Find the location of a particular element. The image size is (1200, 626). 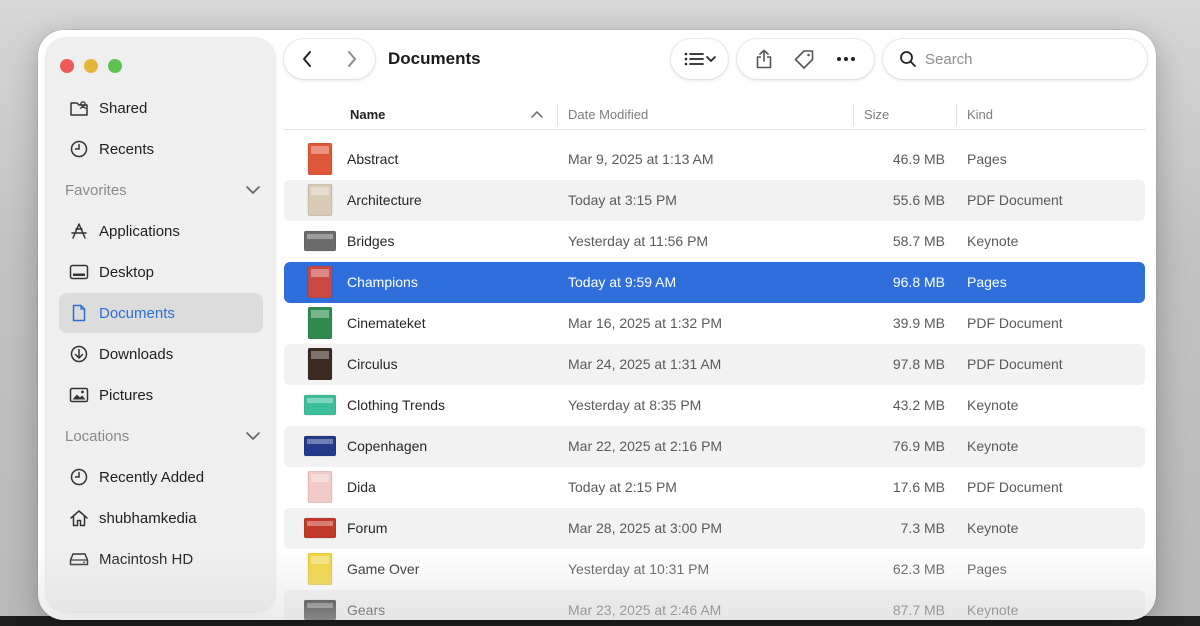

file-size: 62.3 MB is located at coordinates (918, 569).